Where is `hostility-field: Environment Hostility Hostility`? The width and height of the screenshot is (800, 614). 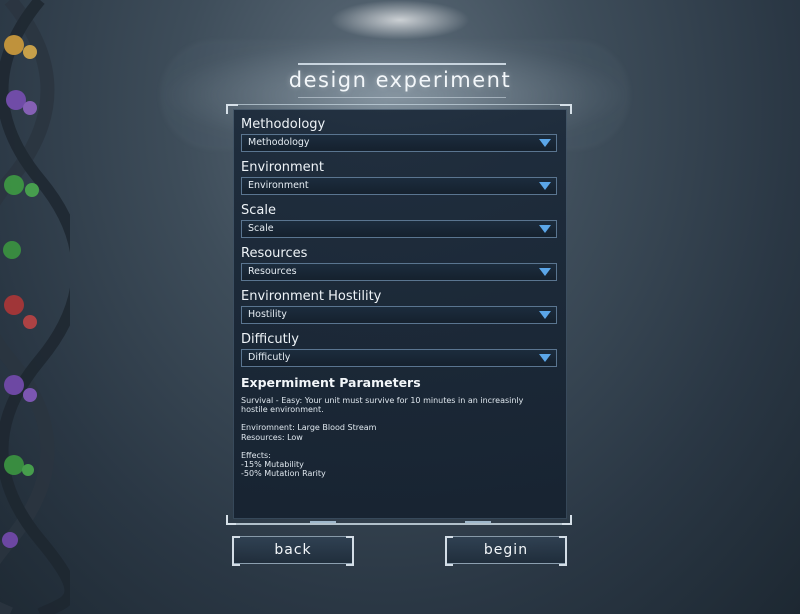 hostility-field: Environment Hostility Hostility is located at coordinates (399, 306).